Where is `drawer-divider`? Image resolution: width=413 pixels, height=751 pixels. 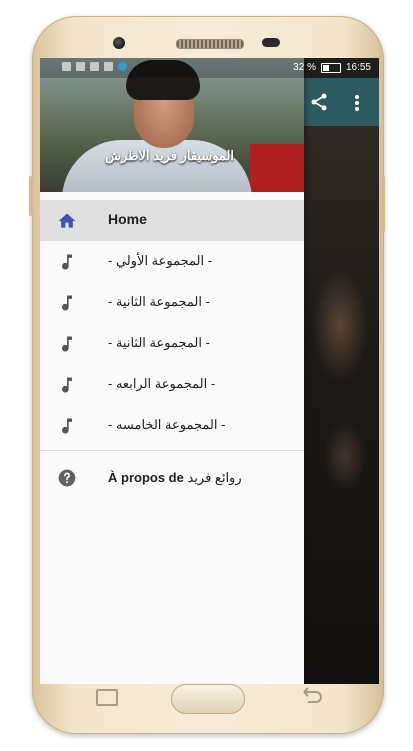
drawer-divider is located at coordinates (172, 450).